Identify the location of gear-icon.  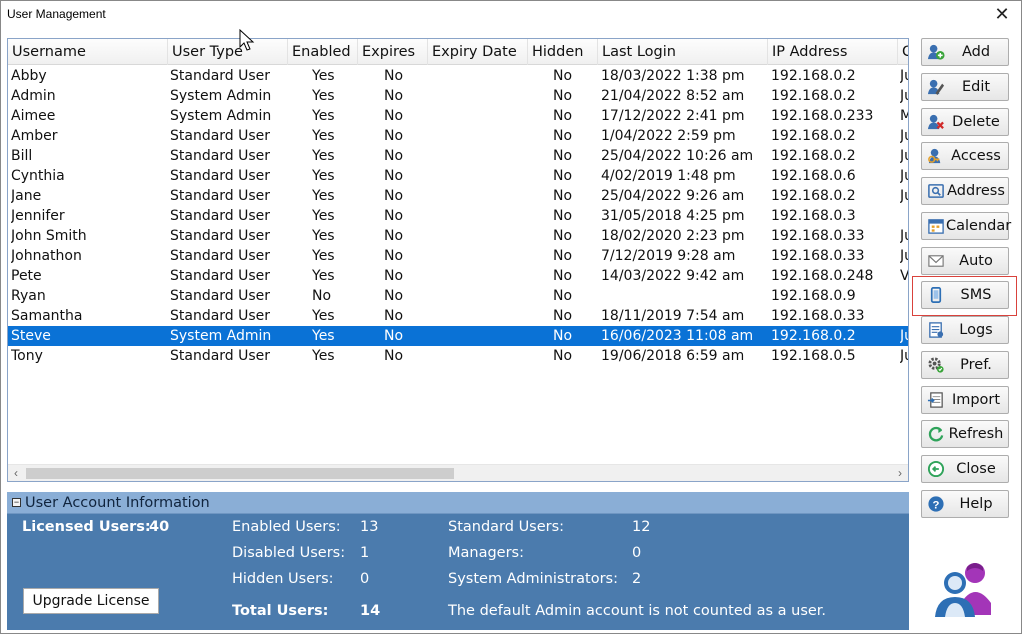
(936, 365).